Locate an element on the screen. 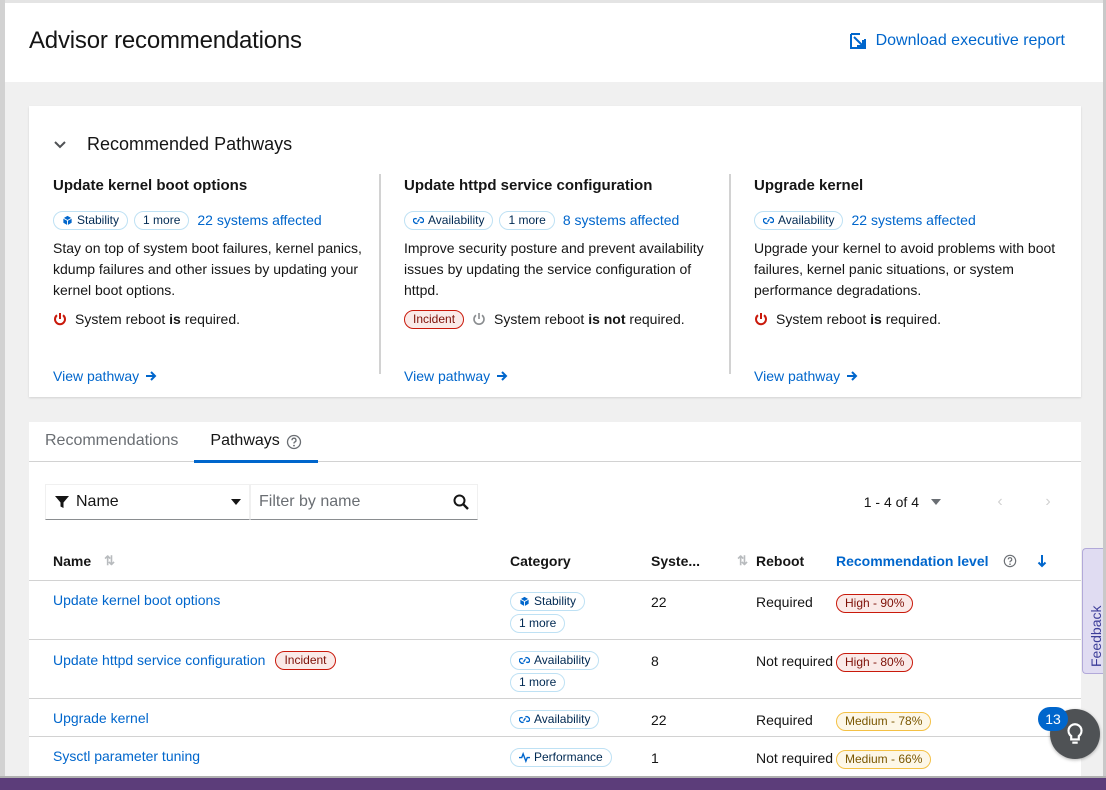 The image size is (1106, 790). filter-by-name-input is located at coordinates (349, 502).